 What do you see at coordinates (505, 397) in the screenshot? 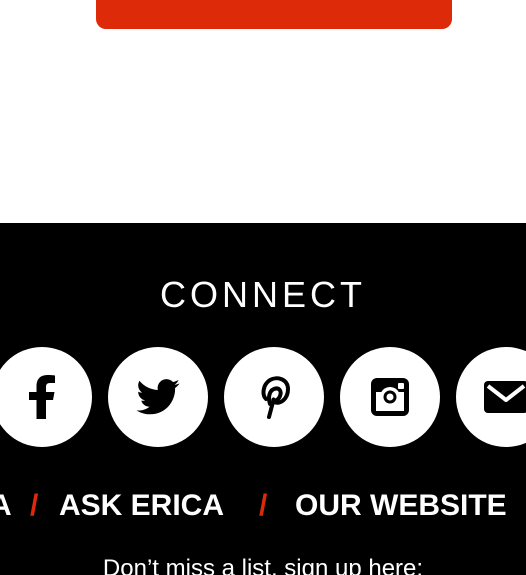
I see `email-icon` at bounding box center [505, 397].